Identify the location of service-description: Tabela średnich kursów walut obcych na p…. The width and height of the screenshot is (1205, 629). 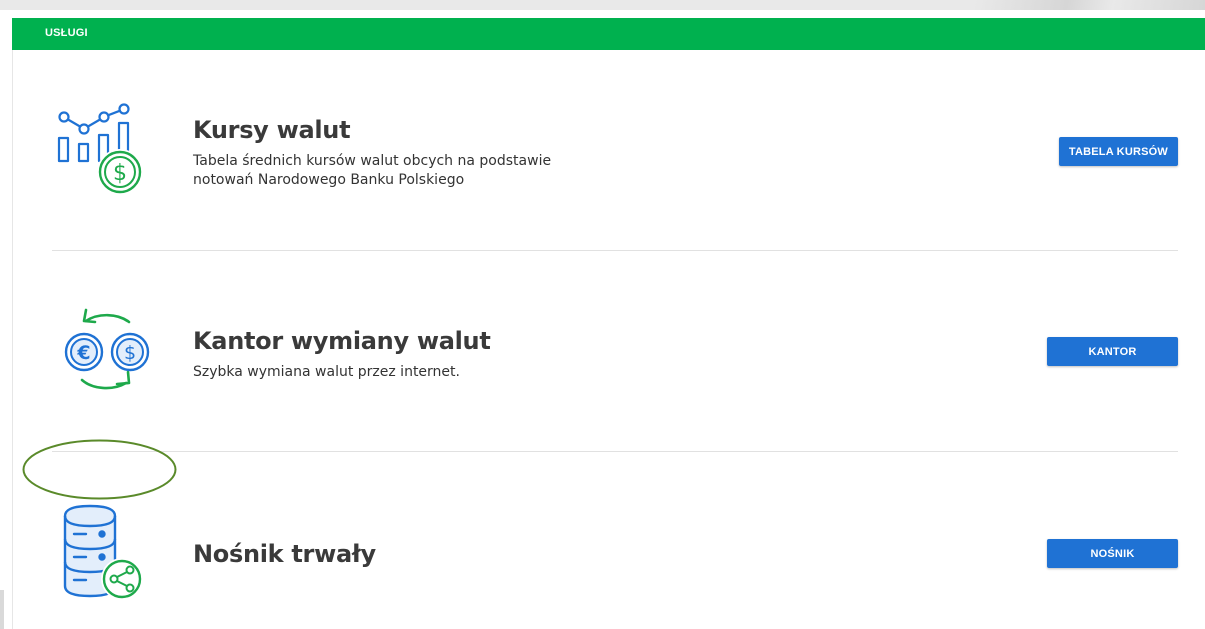
(372, 171).